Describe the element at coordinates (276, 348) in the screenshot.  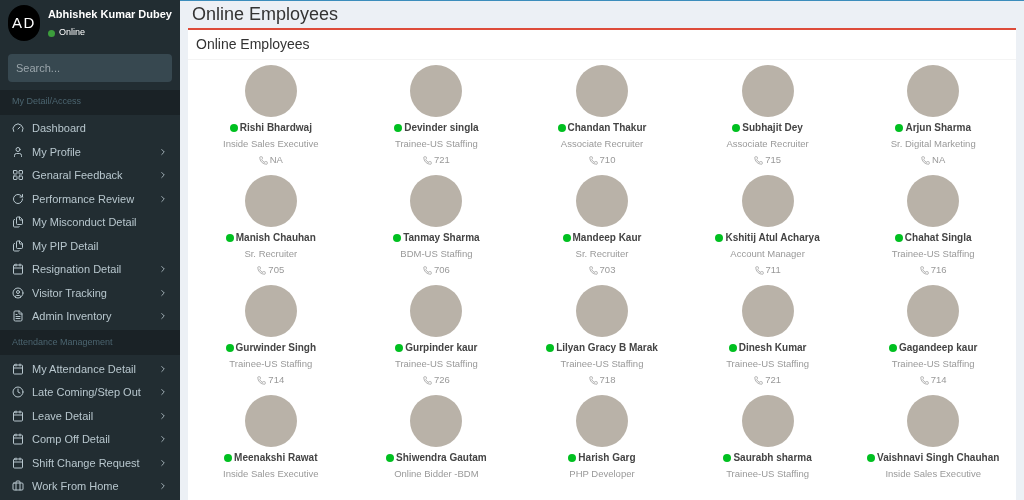
I see `employee-name: Gurwinder Singh` at that location.